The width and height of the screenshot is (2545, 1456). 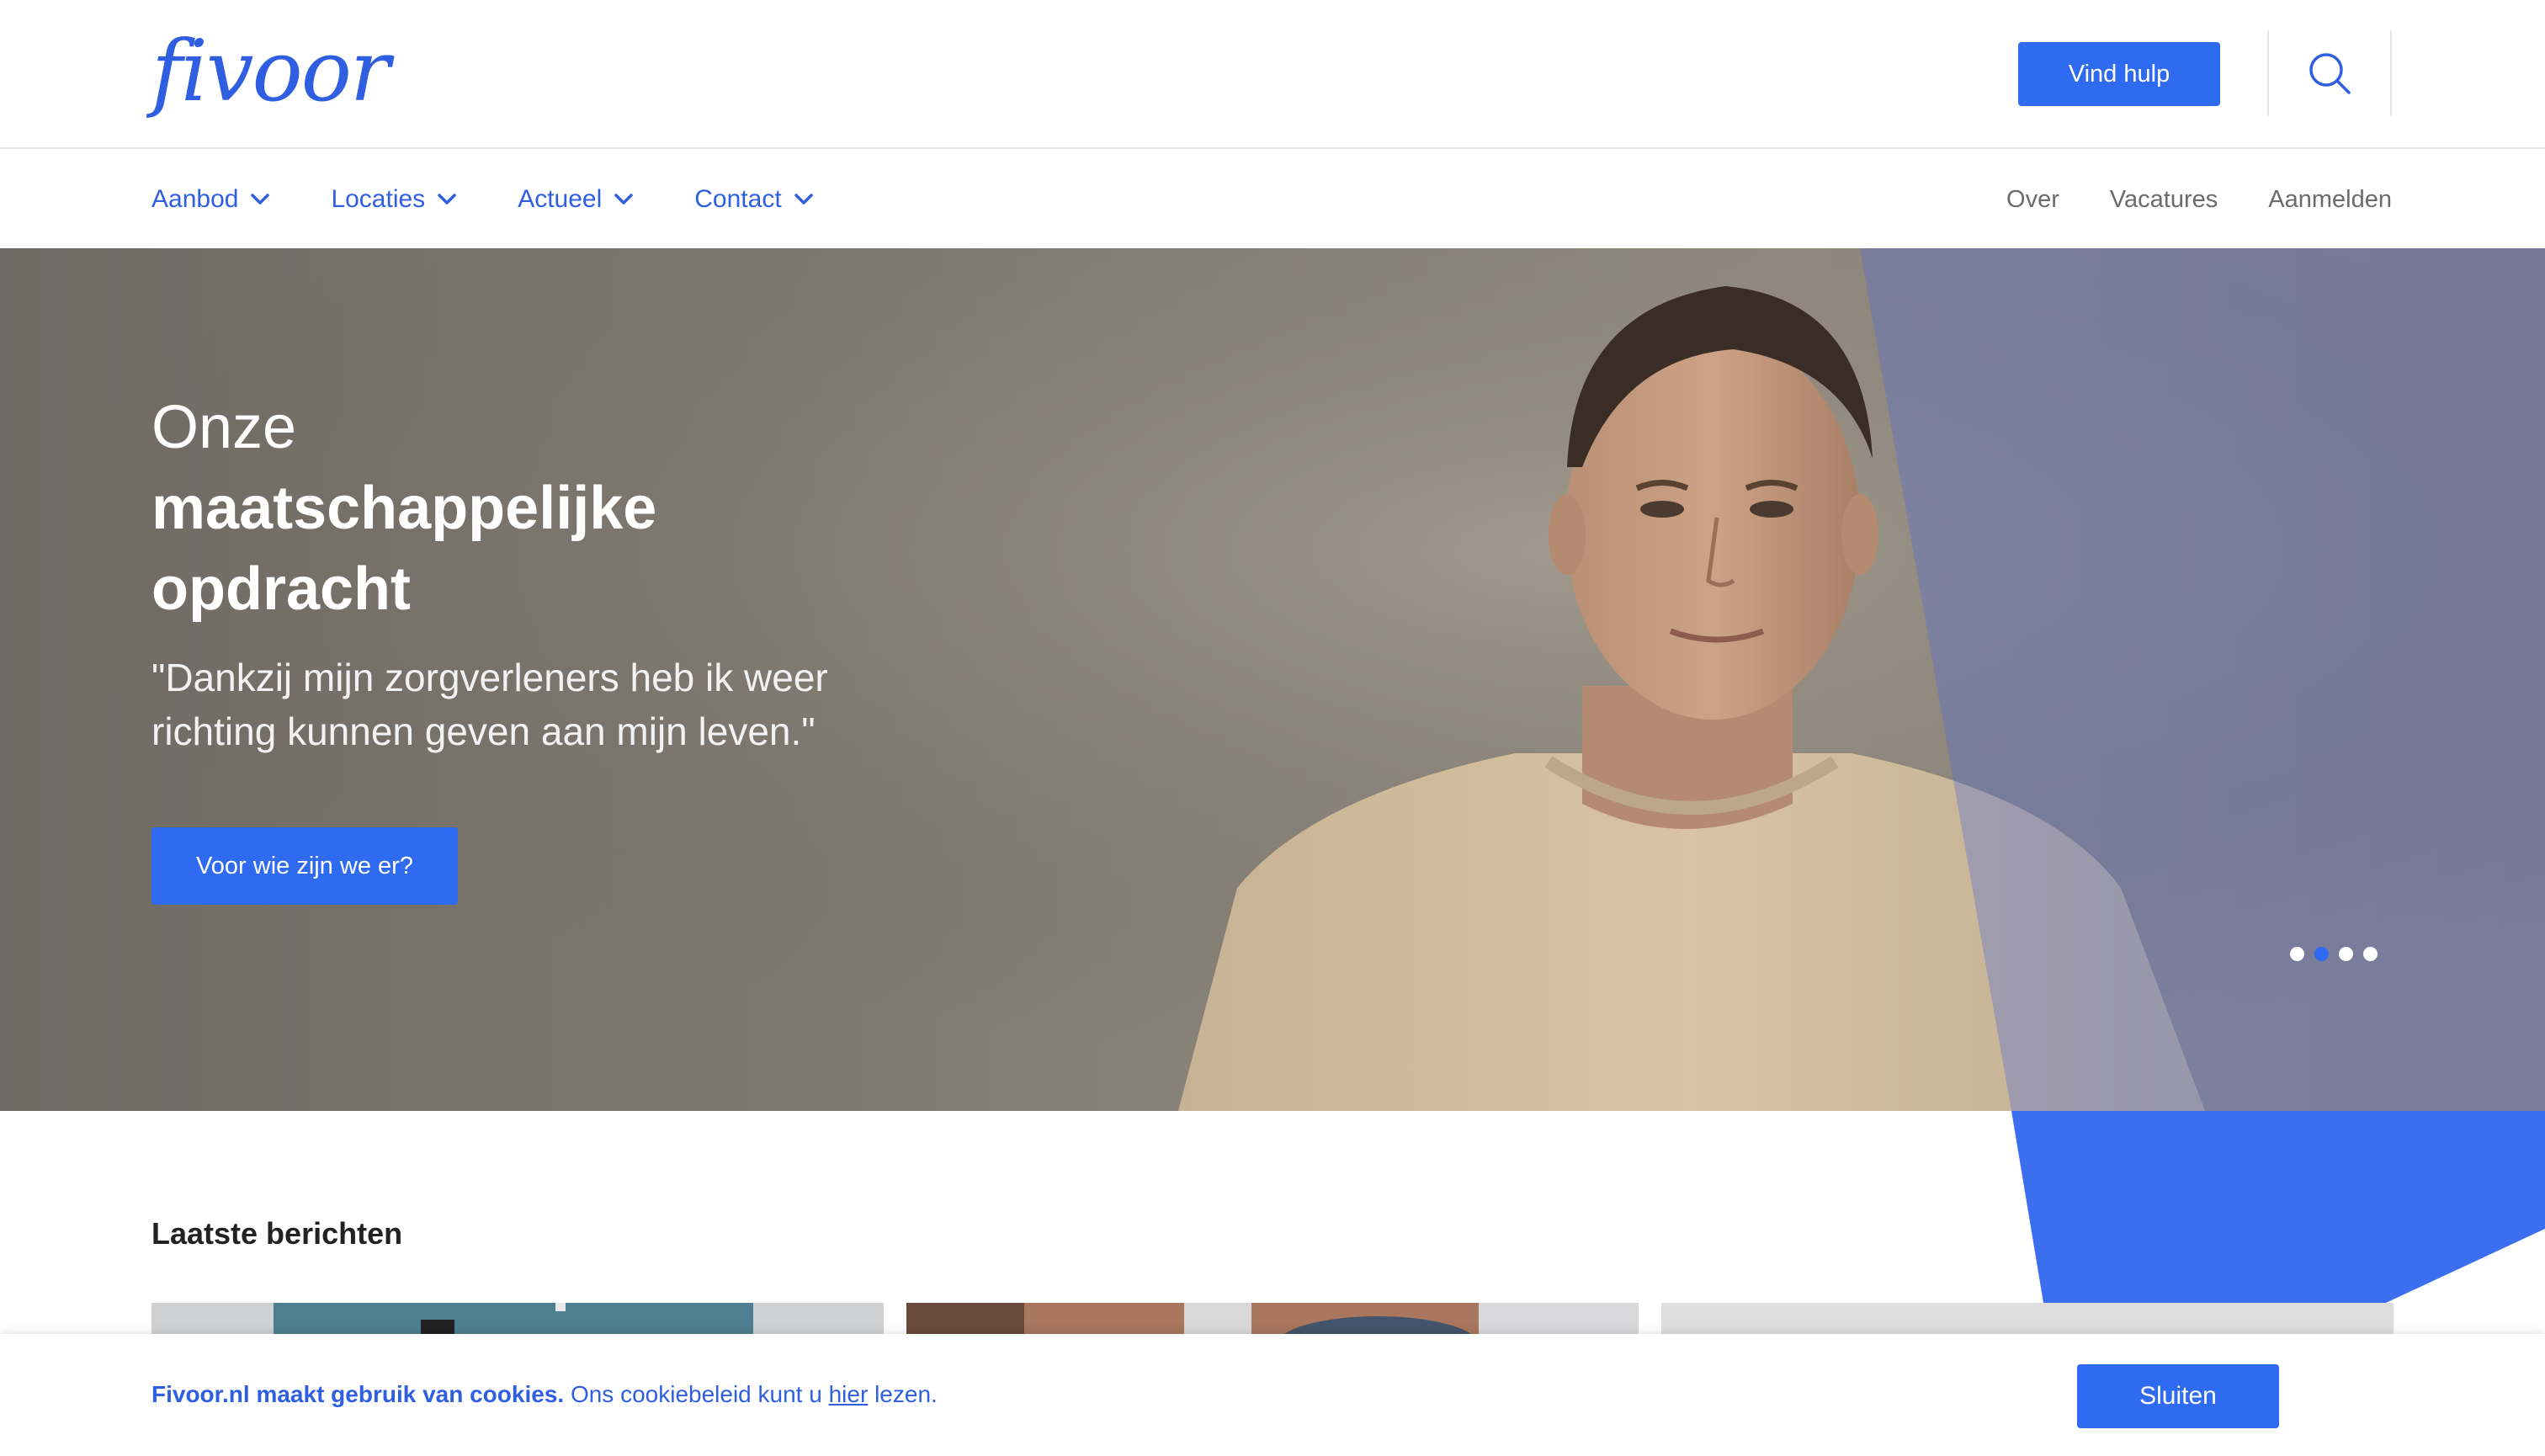 I want to click on nav-over: Over, so click(x=2032, y=200).